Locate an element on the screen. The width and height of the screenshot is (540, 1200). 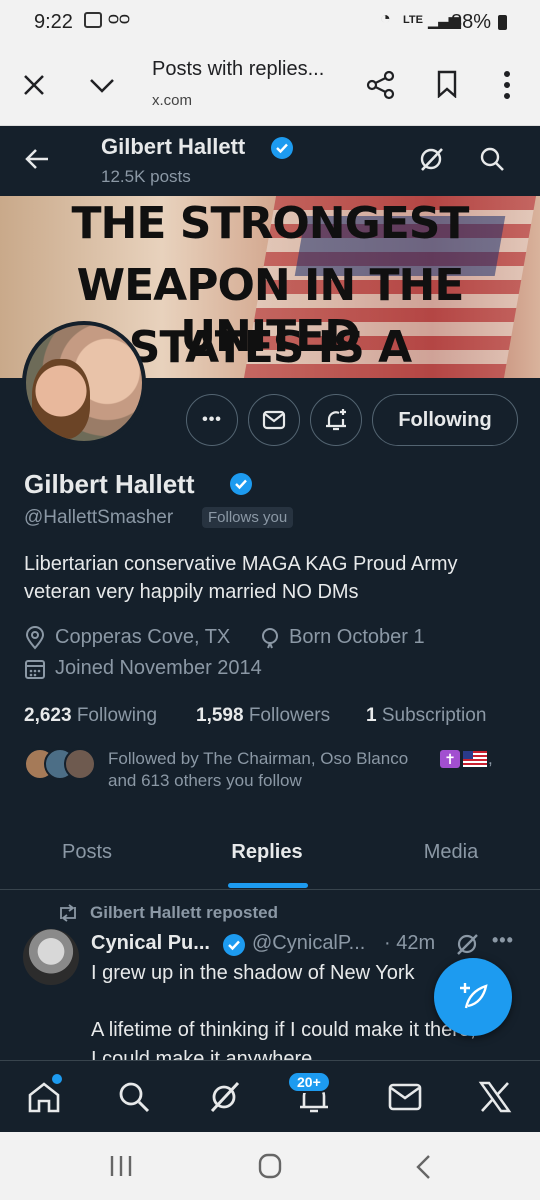
follows-you-badge: Follows you is located at coordinates (248, 517).